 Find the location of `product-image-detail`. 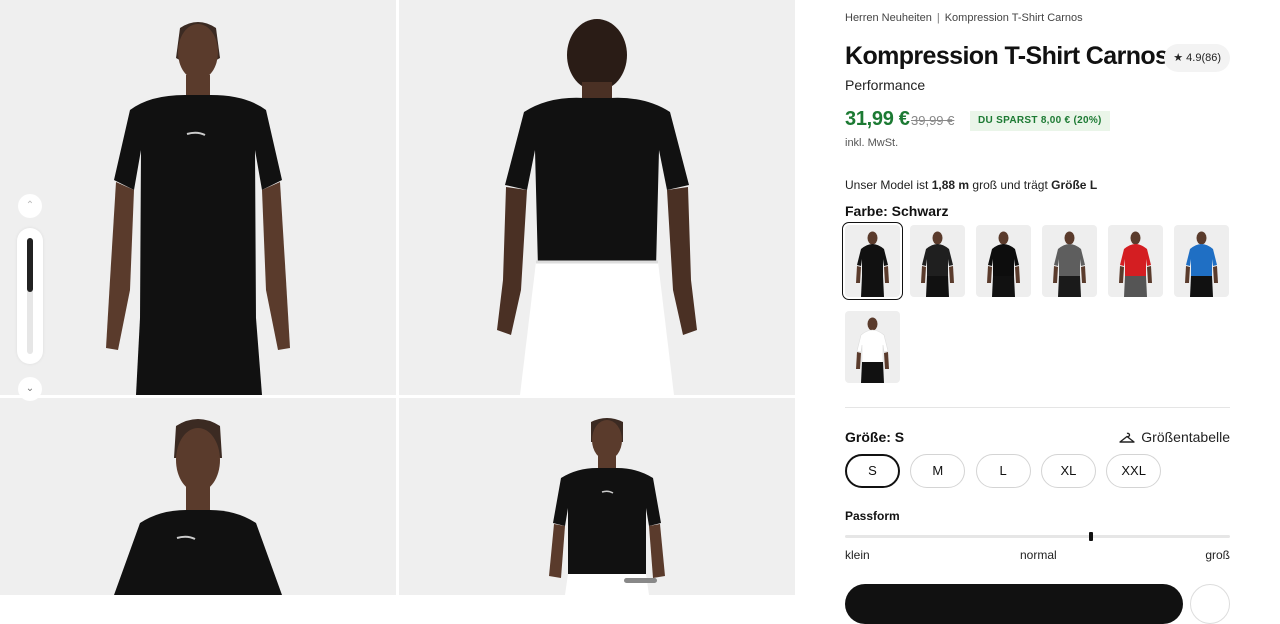

product-image-detail is located at coordinates (198, 496).